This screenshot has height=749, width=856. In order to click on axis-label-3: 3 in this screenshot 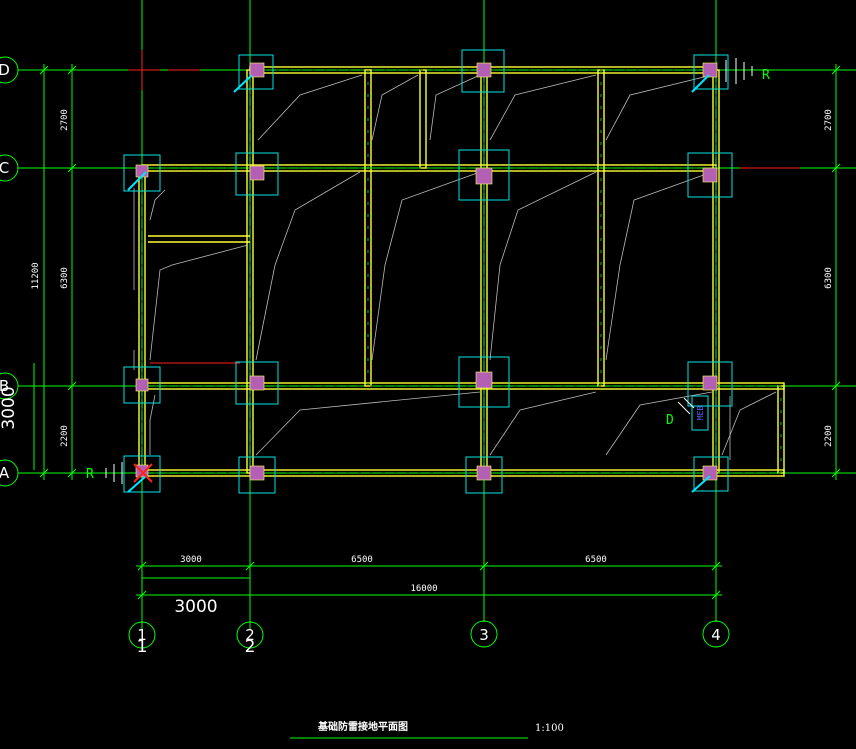, I will do `click(484, 635)`.